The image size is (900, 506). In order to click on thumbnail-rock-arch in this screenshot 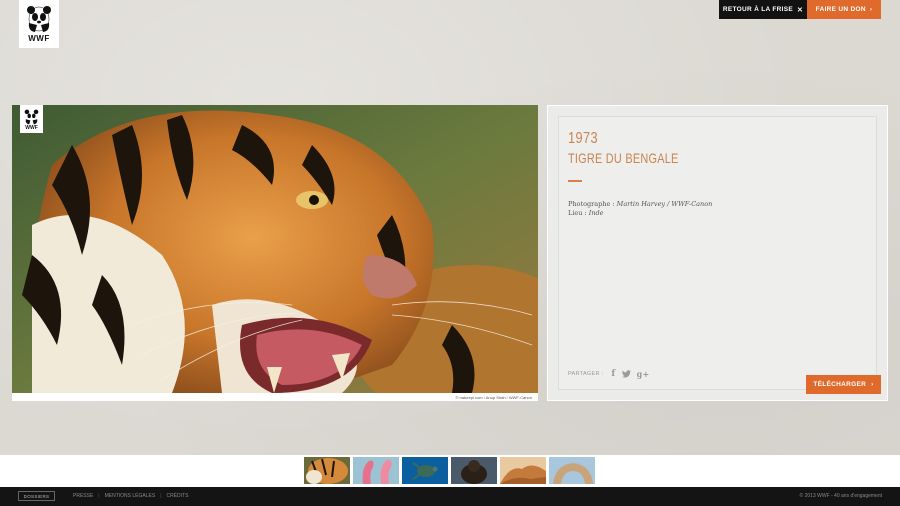, I will do `click(572, 470)`.